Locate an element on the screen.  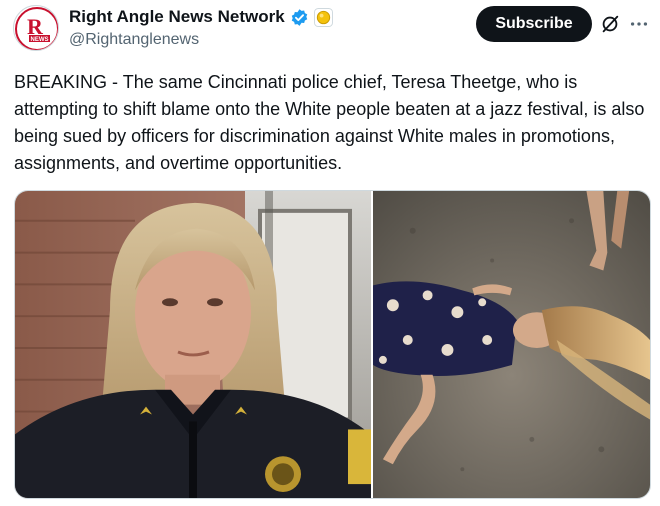
logo-subtext: NEWS is located at coordinates (40, 40).